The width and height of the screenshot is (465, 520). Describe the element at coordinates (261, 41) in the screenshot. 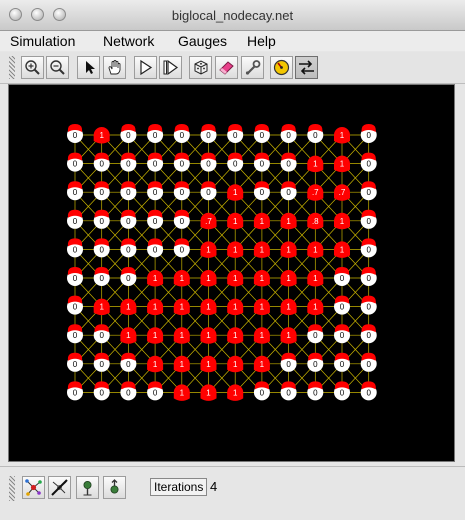

I see `menu-help: Help` at that location.